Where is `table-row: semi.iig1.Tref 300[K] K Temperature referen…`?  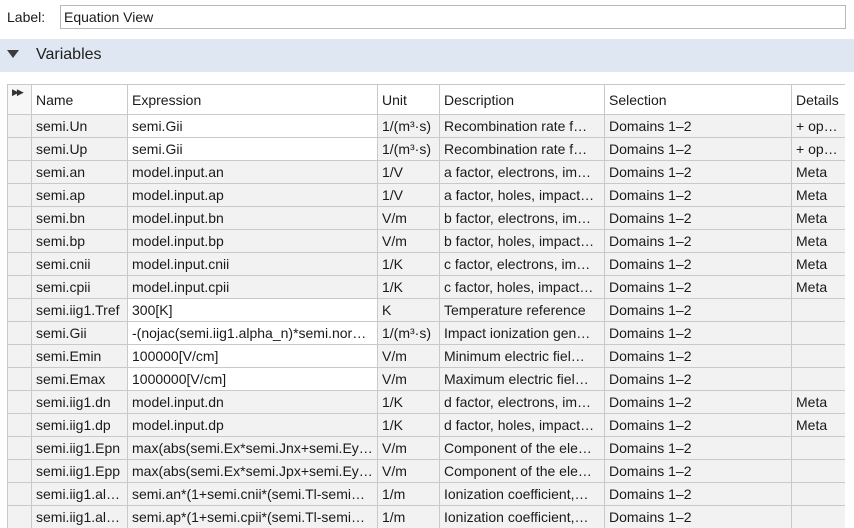 table-row: semi.iig1.Tref 300[K] K Temperature referen… is located at coordinates (426, 310).